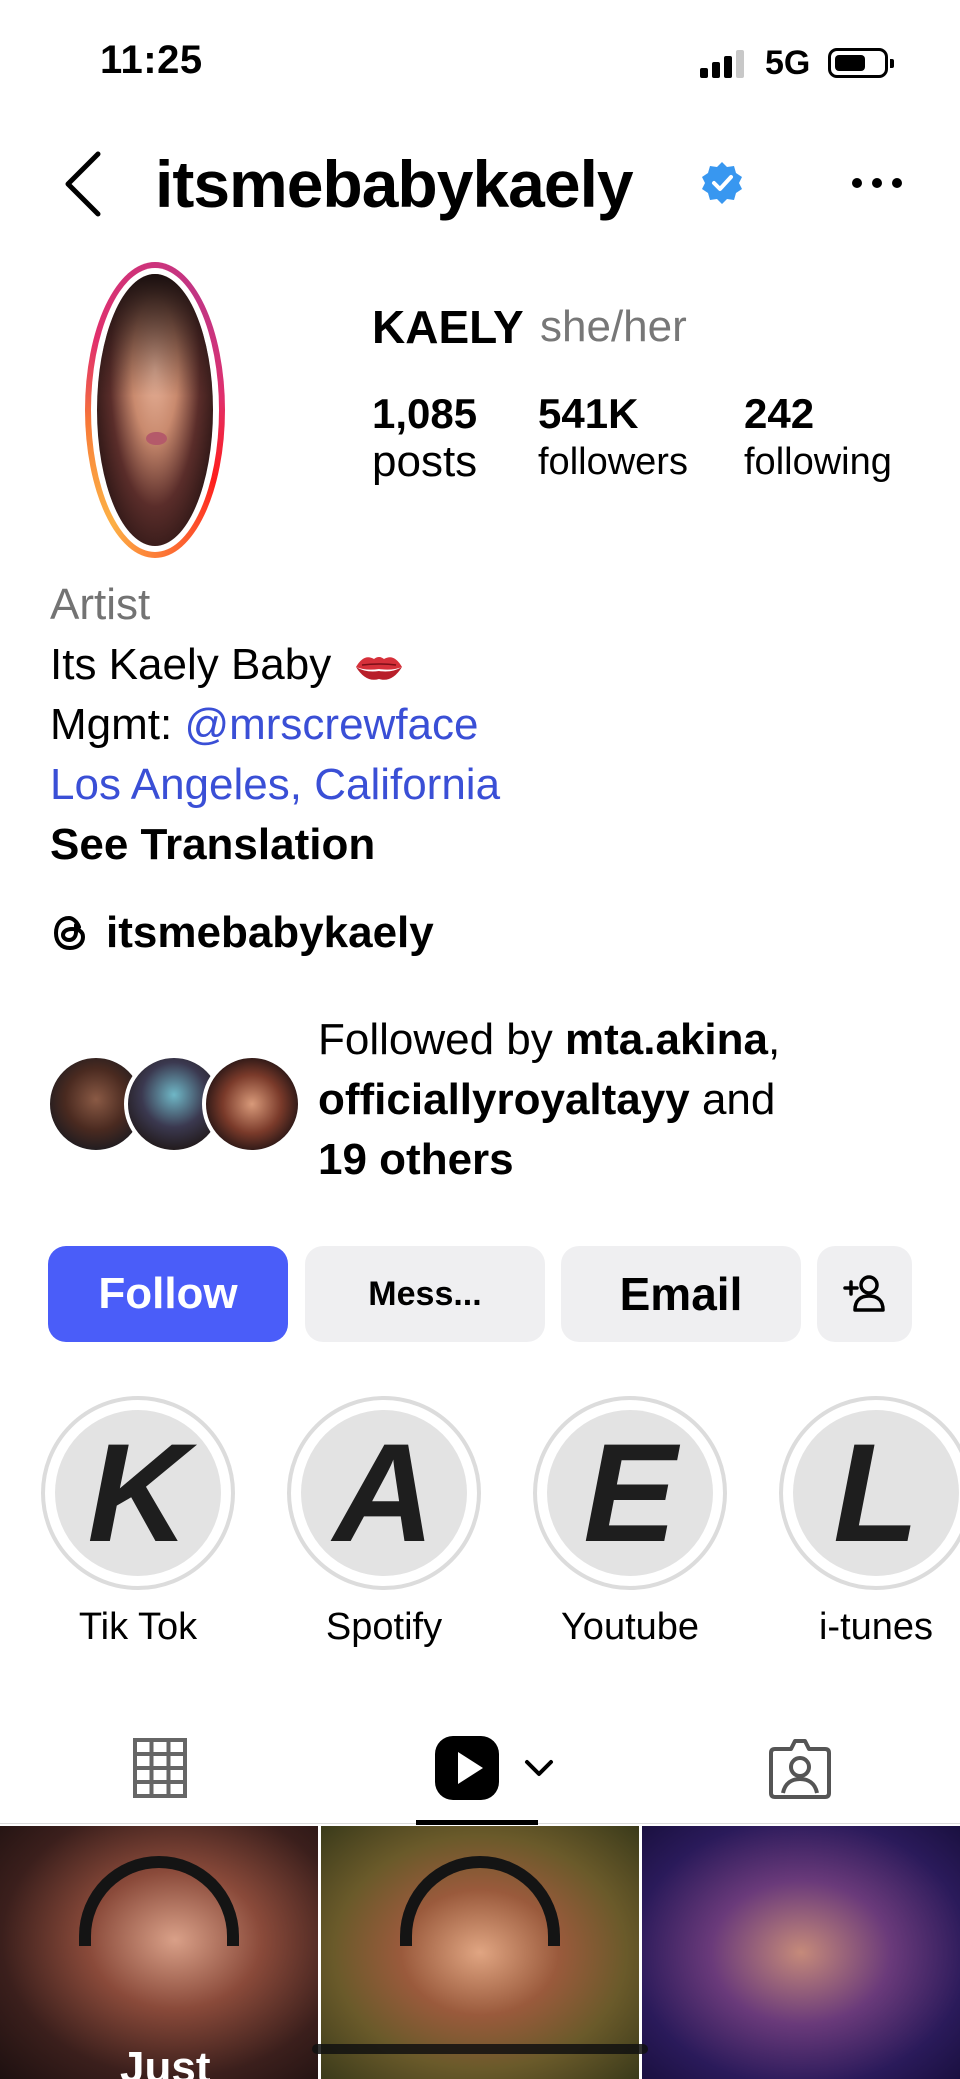 The height and width of the screenshot is (2079, 960). What do you see at coordinates (448, 327) in the screenshot?
I see `display-name: KAELY` at bounding box center [448, 327].